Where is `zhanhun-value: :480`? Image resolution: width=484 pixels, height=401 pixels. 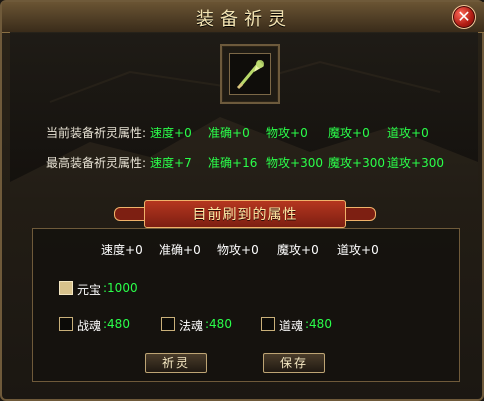
zhanhun-value: :480 is located at coordinates (116, 324).